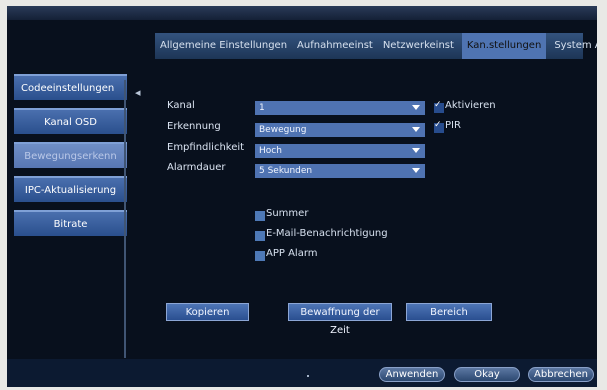  What do you see at coordinates (439, 126) in the screenshot?
I see `pir-checkbox` at bounding box center [439, 126].